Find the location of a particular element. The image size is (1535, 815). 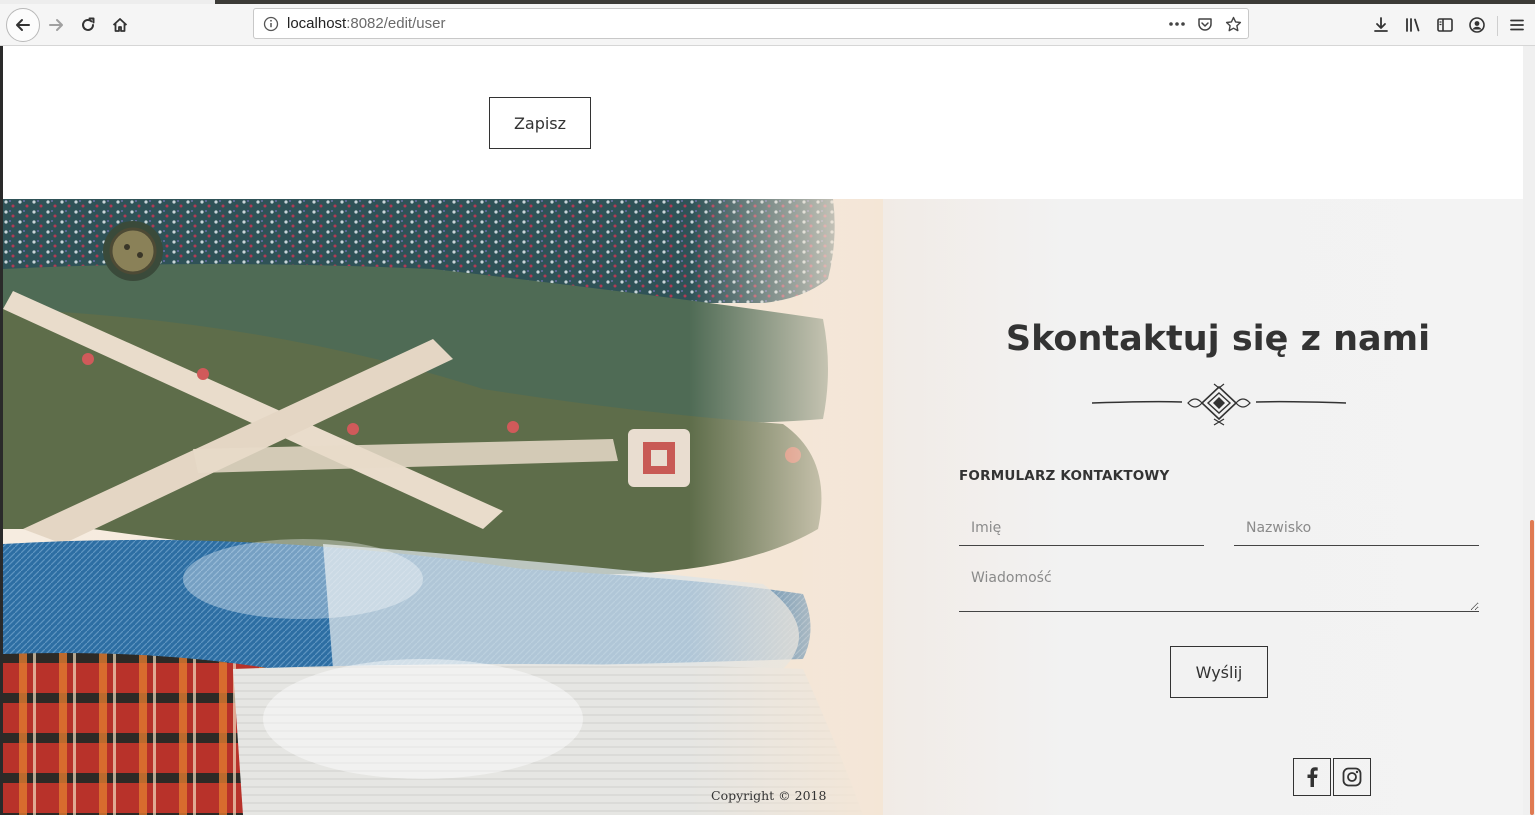

reload-button is located at coordinates (88, 25).